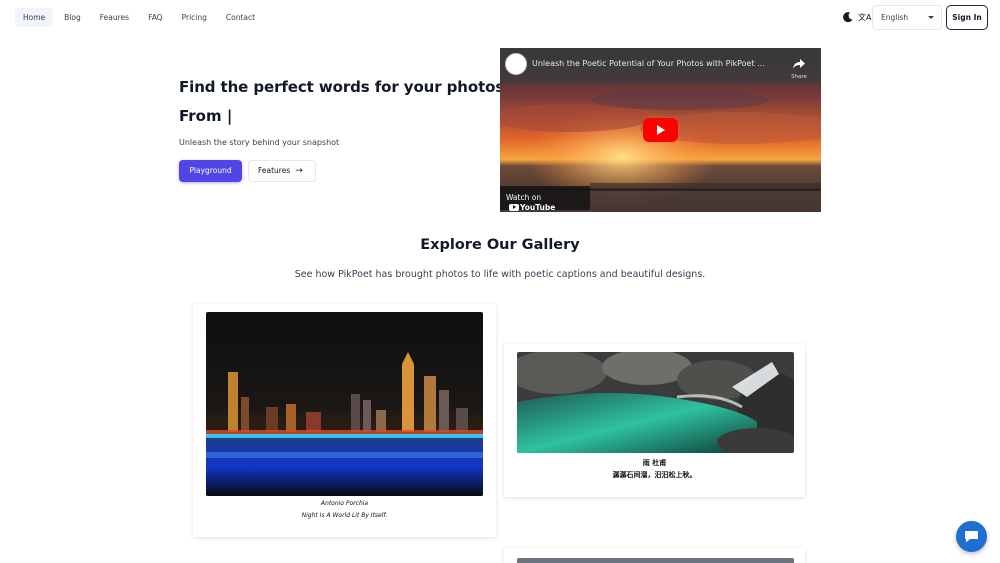 The image size is (1000, 563). Describe the element at coordinates (931, 17) in the screenshot. I see `chevron-down-icon` at that location.